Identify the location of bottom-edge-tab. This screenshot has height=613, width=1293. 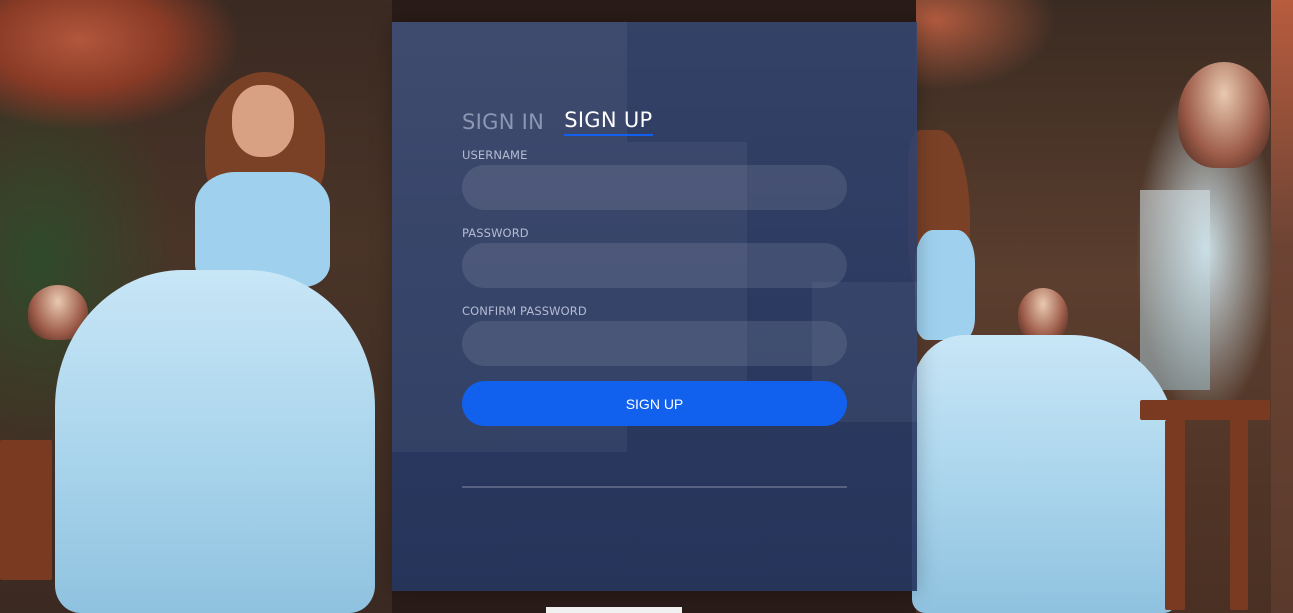
(614, 610).